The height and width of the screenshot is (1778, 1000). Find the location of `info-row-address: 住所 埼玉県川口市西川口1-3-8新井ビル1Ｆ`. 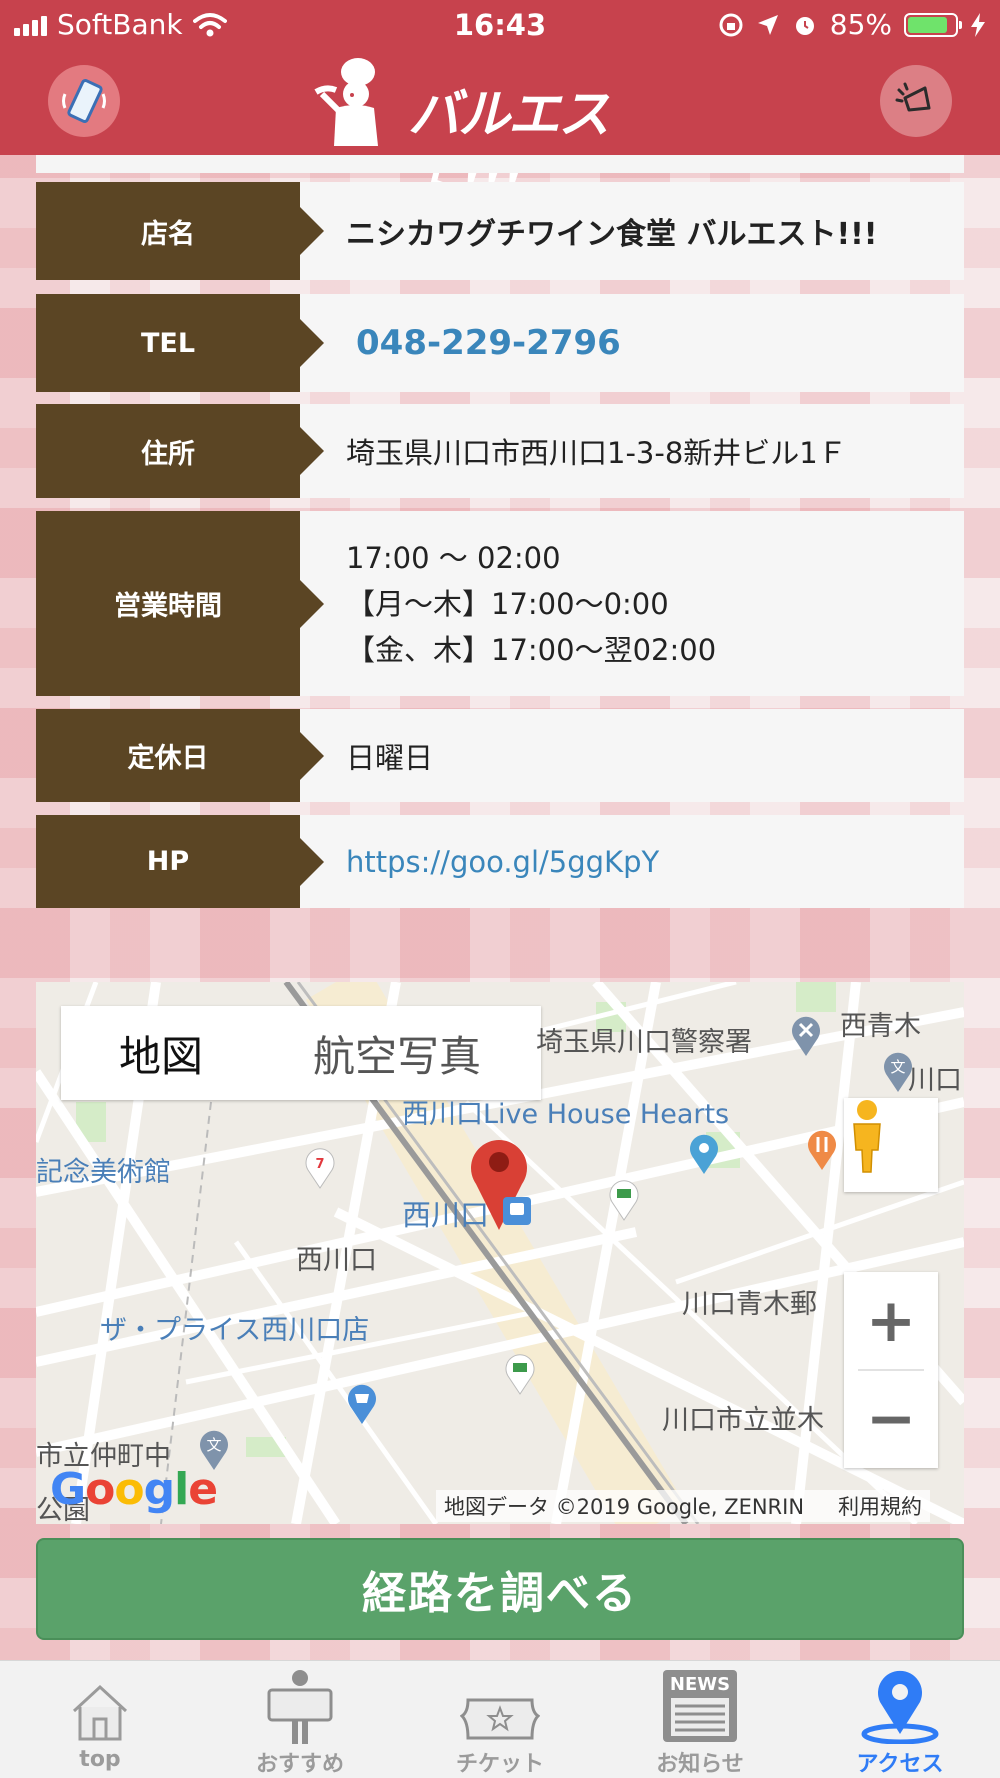

info-row-address: 住所 埼玉県川口市西川口1-3-8新井ビル1Ｆ is located at coordinates (500, 451).